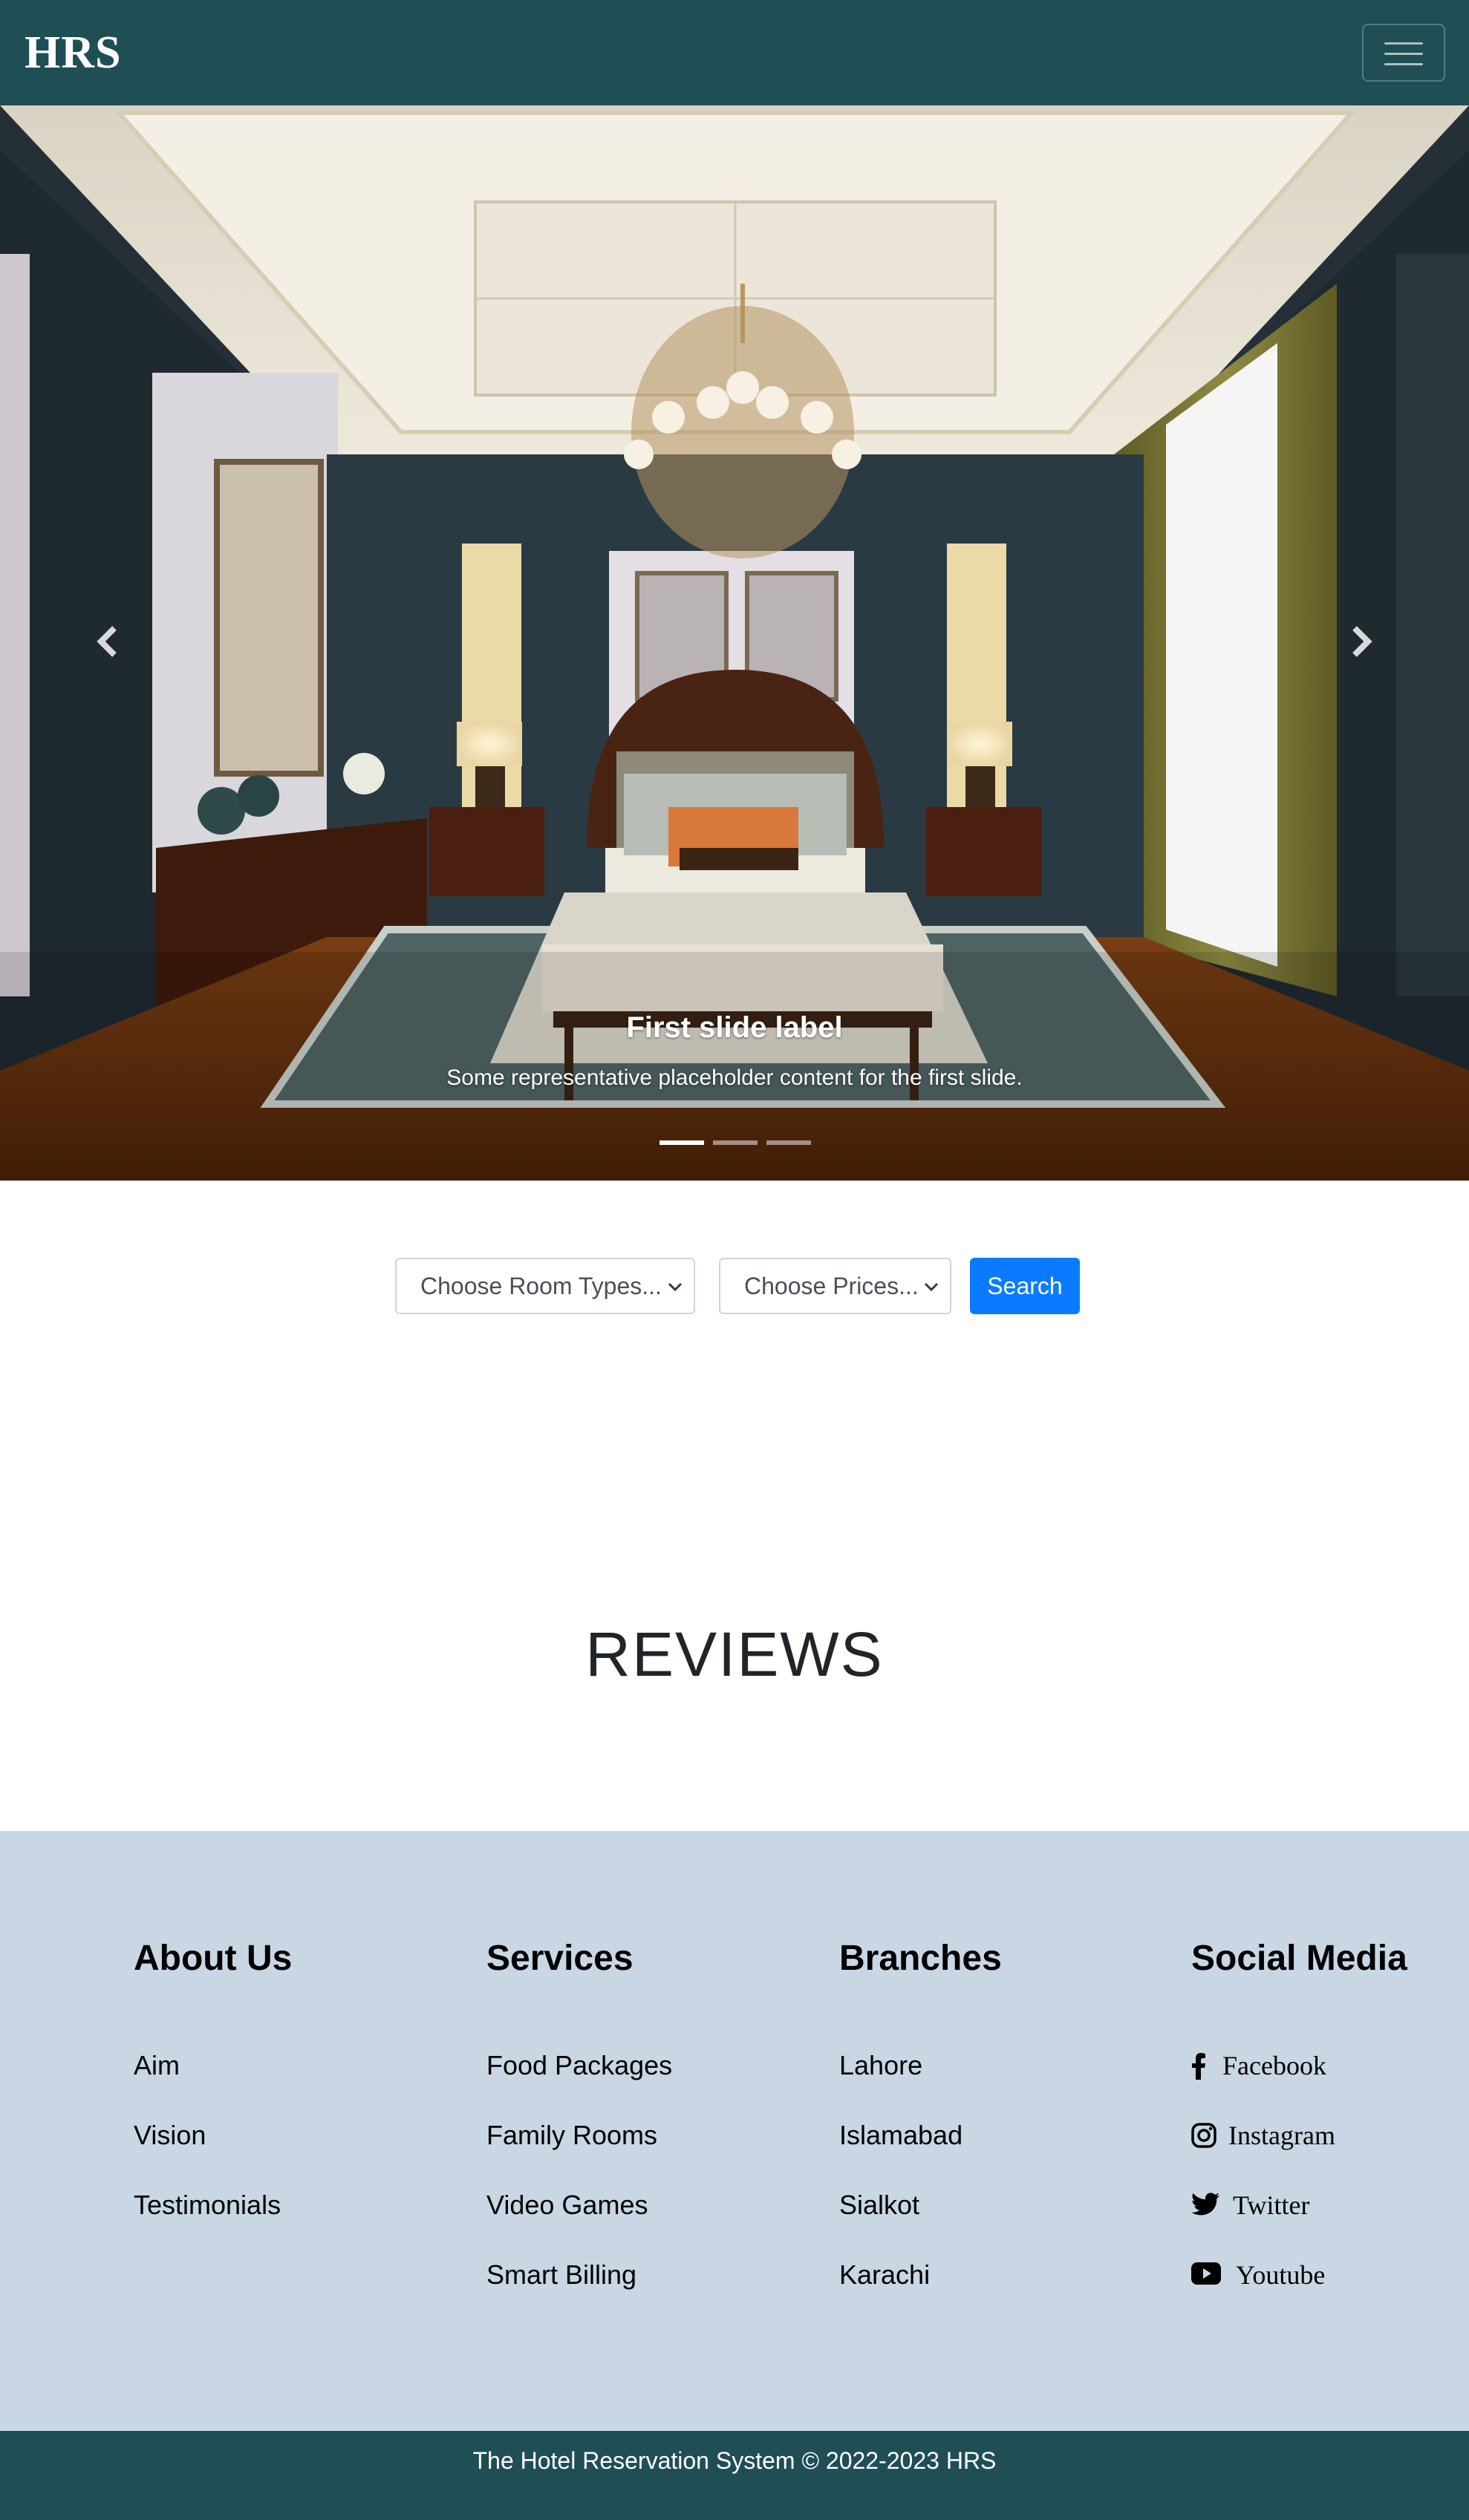 The width and height of the screenshot is (1469, 2520). I want to click on footer-link-testimonials: Testimonials, so click(207, 2205).